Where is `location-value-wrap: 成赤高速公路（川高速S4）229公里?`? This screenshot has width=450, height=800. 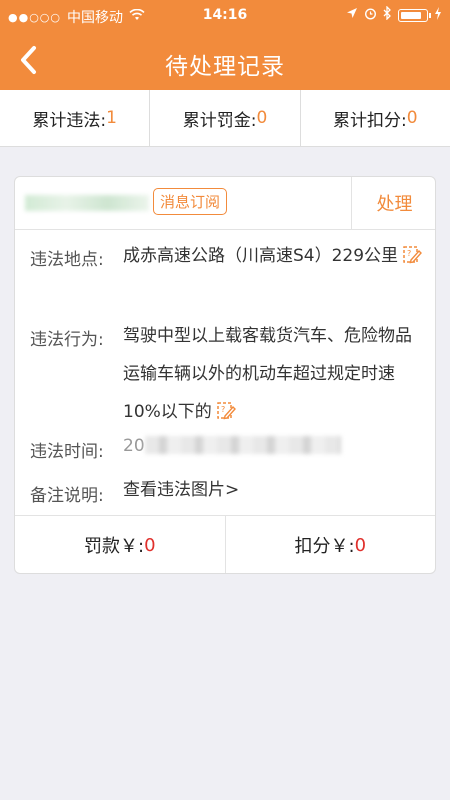 location-value-wrap: 成赤高速公路（川高速S4）229公里? is located at coordinates (273, 258).